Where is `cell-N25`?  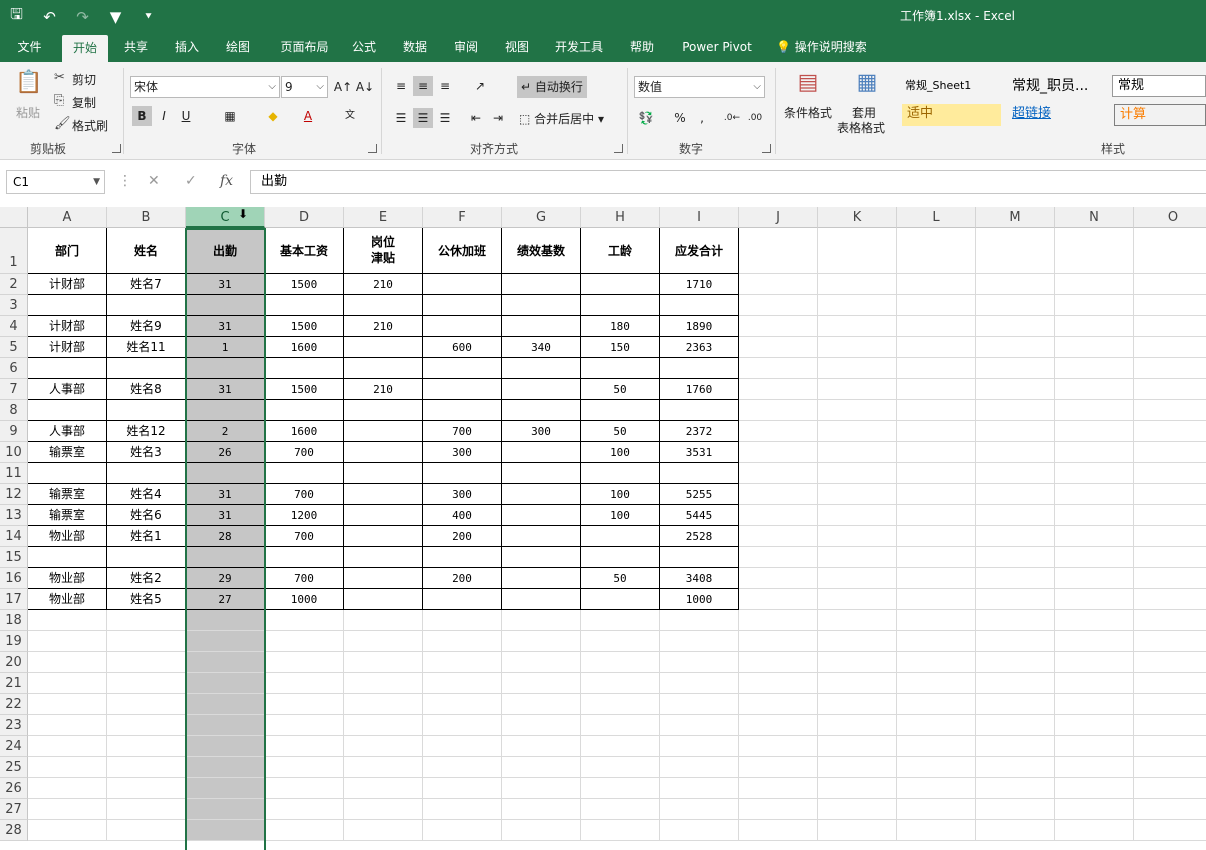 cell-N25 is located at coordinates (1094, 767).